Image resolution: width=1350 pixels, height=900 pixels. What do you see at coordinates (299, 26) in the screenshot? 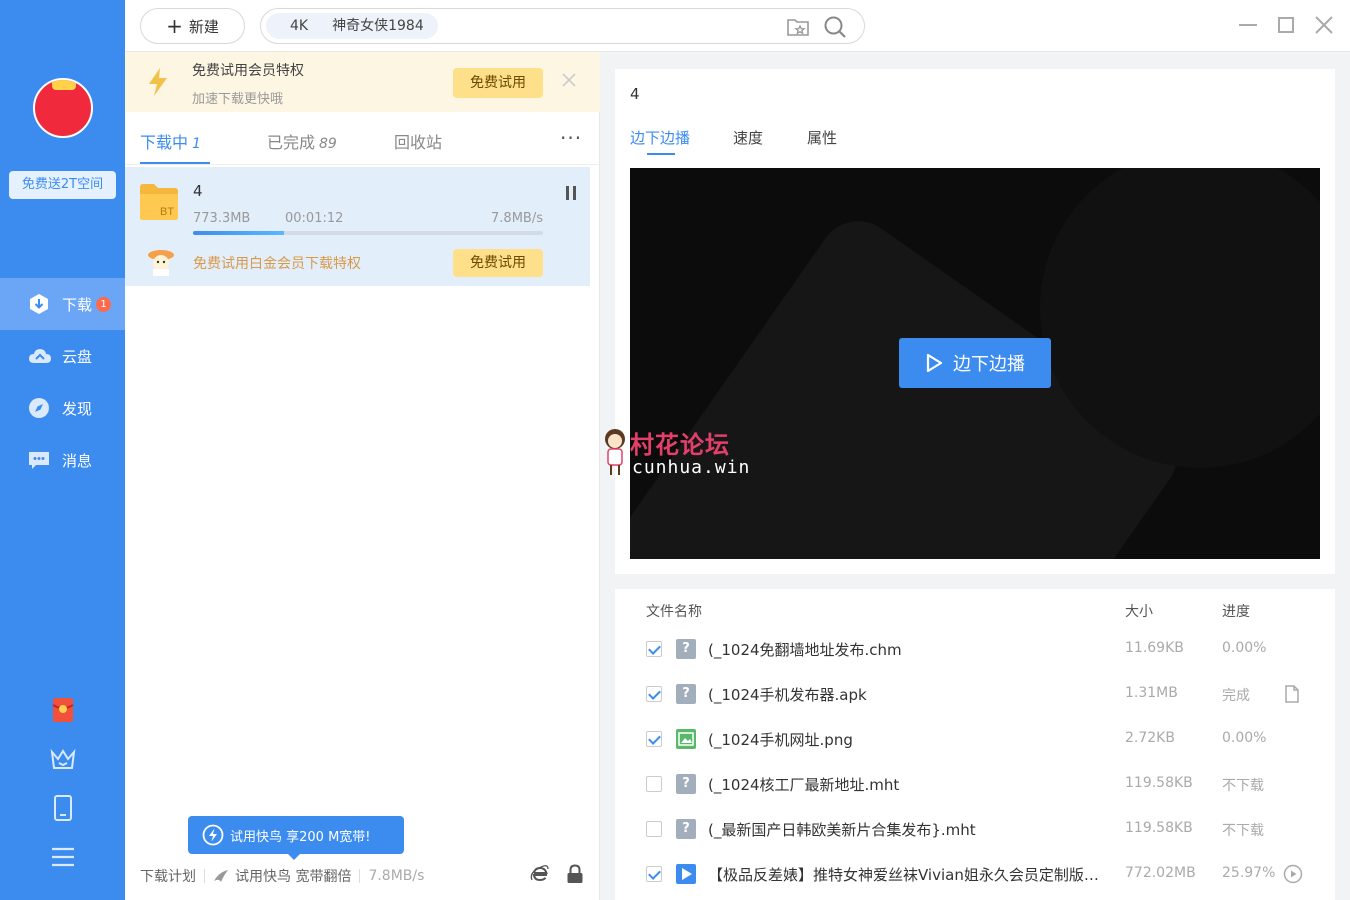
I see `search-tag-text-1: 4K` at bounding box center [299, 26].